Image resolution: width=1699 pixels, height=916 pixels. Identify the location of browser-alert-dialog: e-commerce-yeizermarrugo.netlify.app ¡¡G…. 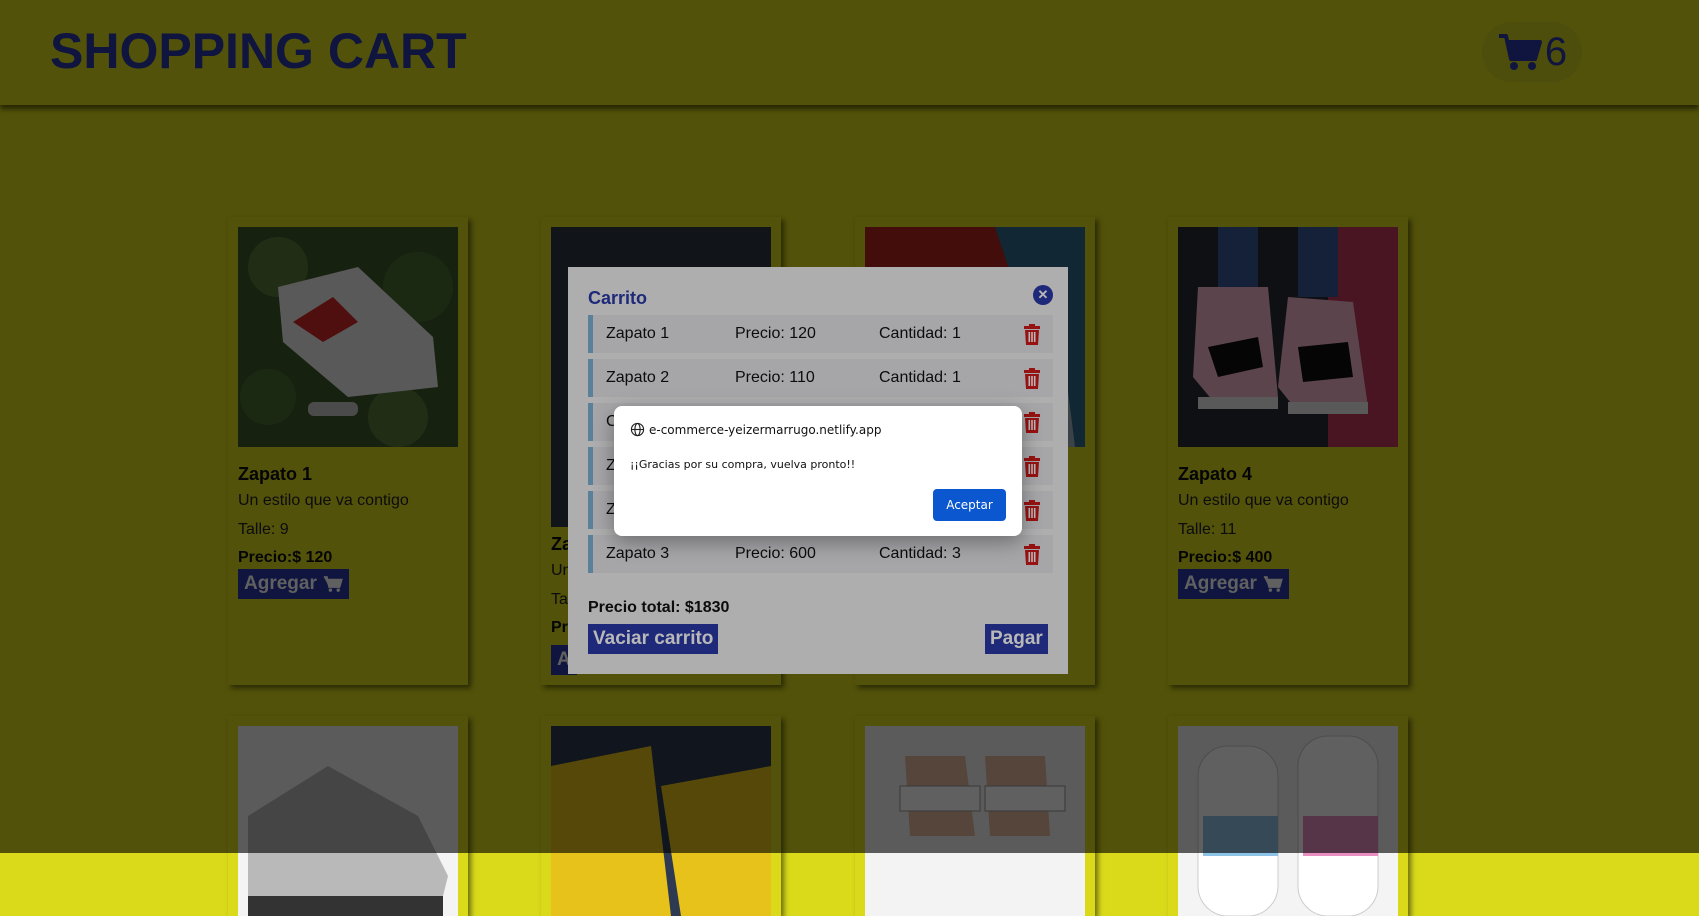
(818, 471).